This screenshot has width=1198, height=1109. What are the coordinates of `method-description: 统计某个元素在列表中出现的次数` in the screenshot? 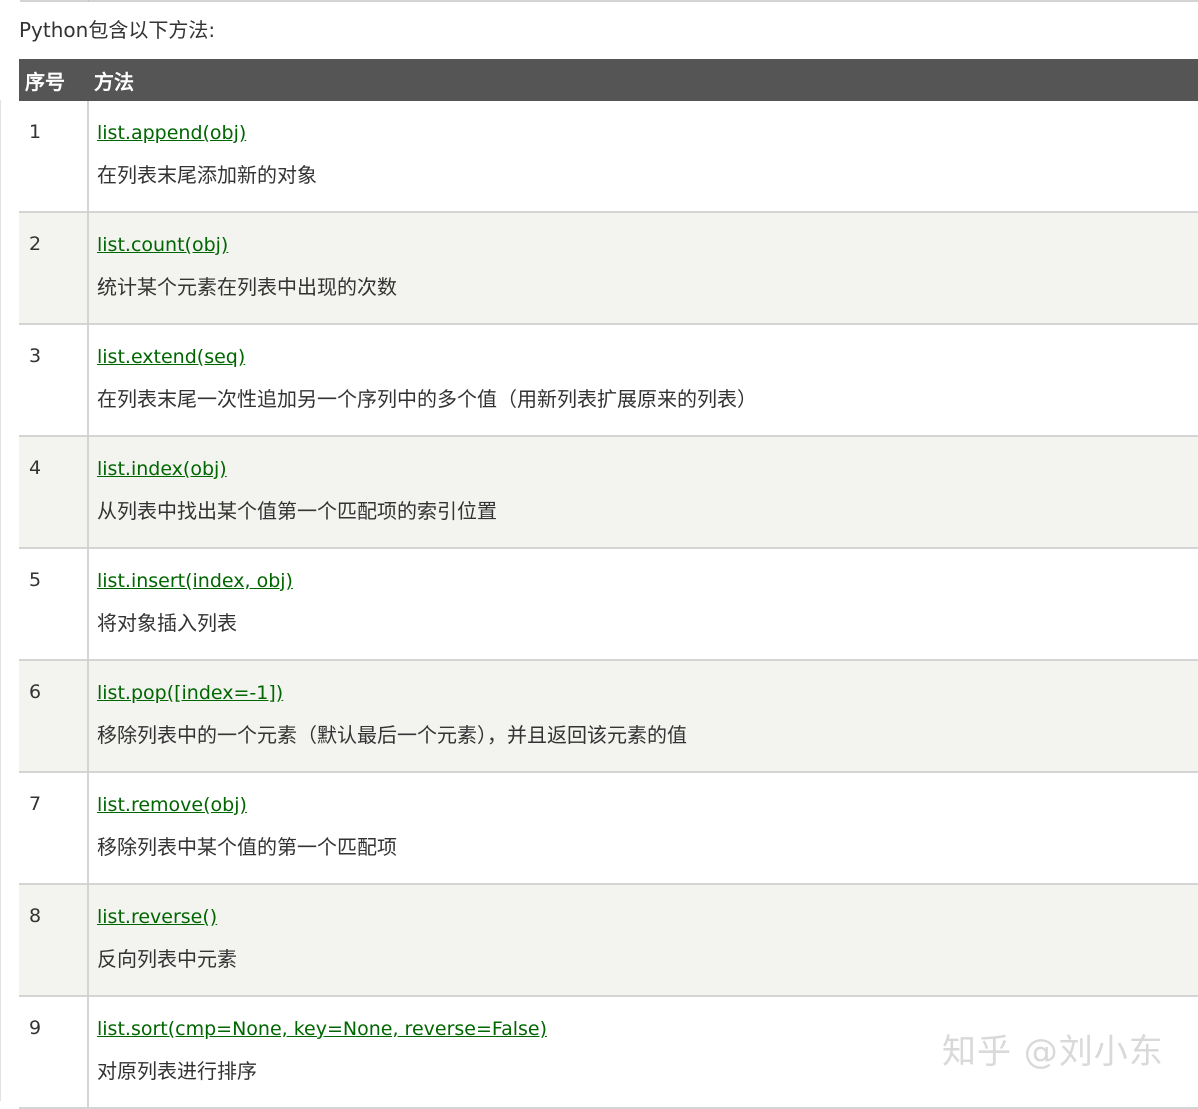 It's located at (247, 287).